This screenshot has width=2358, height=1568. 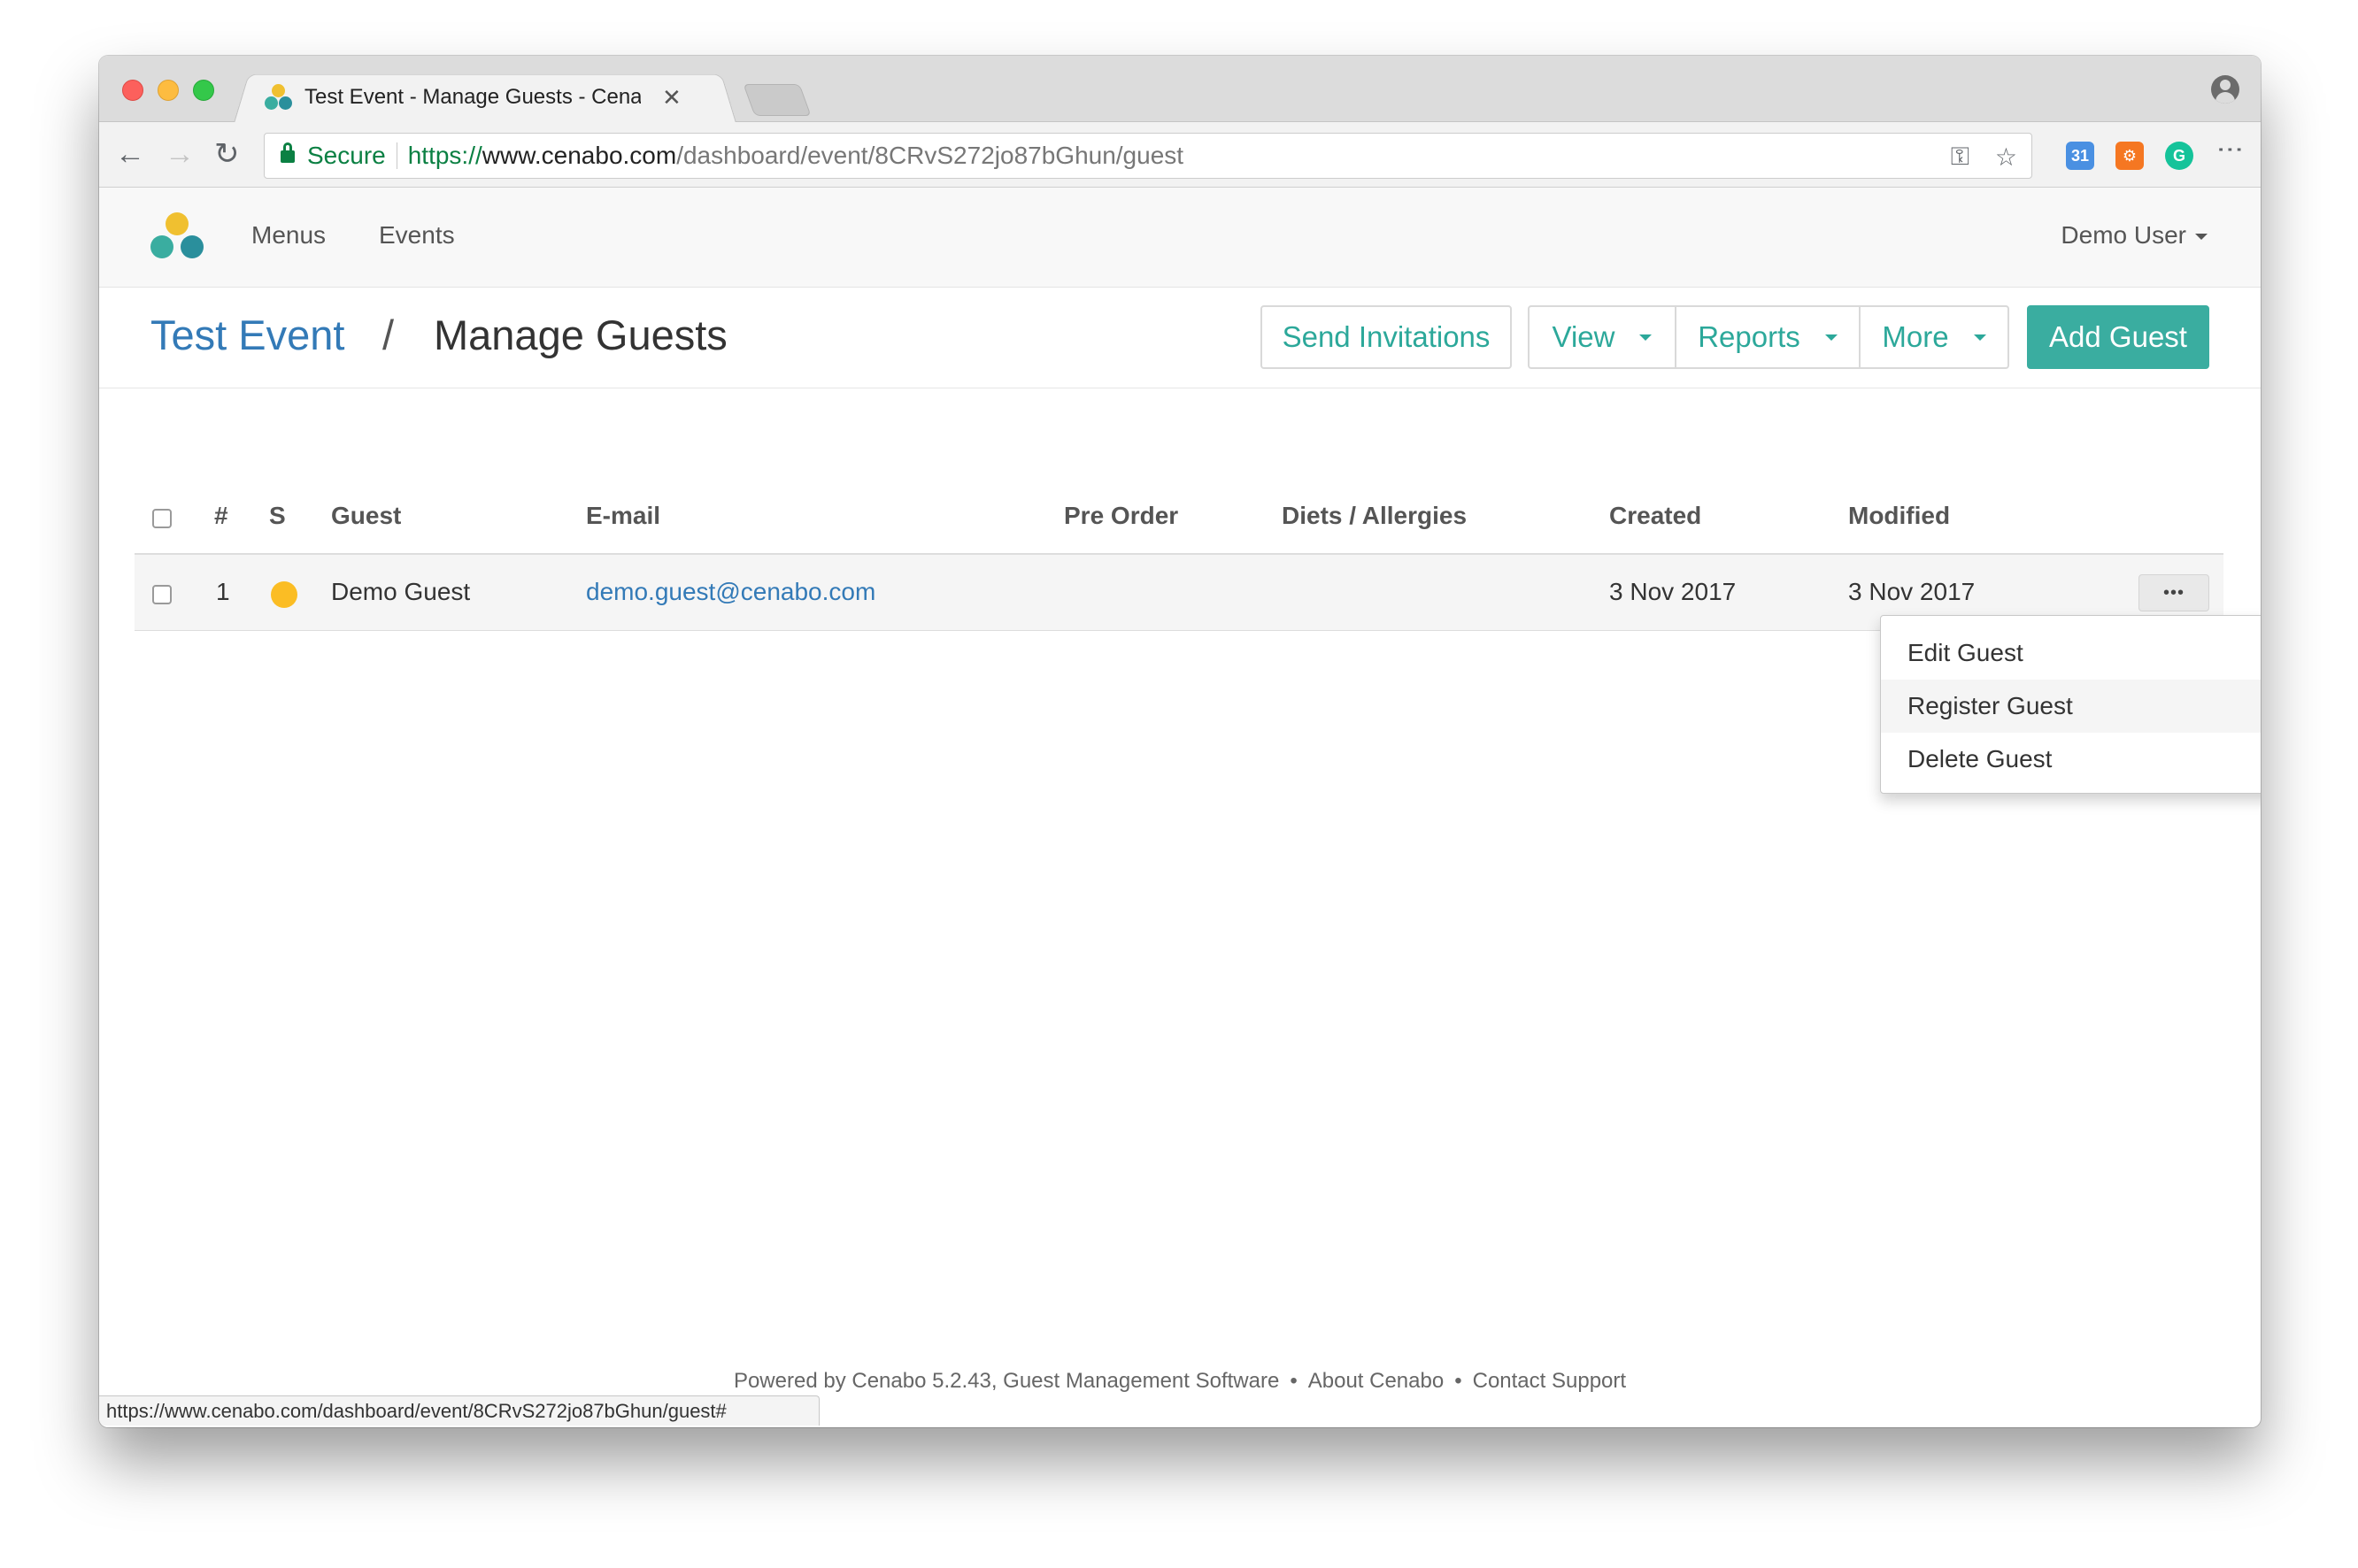 What do you see at coordinates (169, 90) in the screenshot?
I see `minimize-window-button` at bounding box center [169, 90].